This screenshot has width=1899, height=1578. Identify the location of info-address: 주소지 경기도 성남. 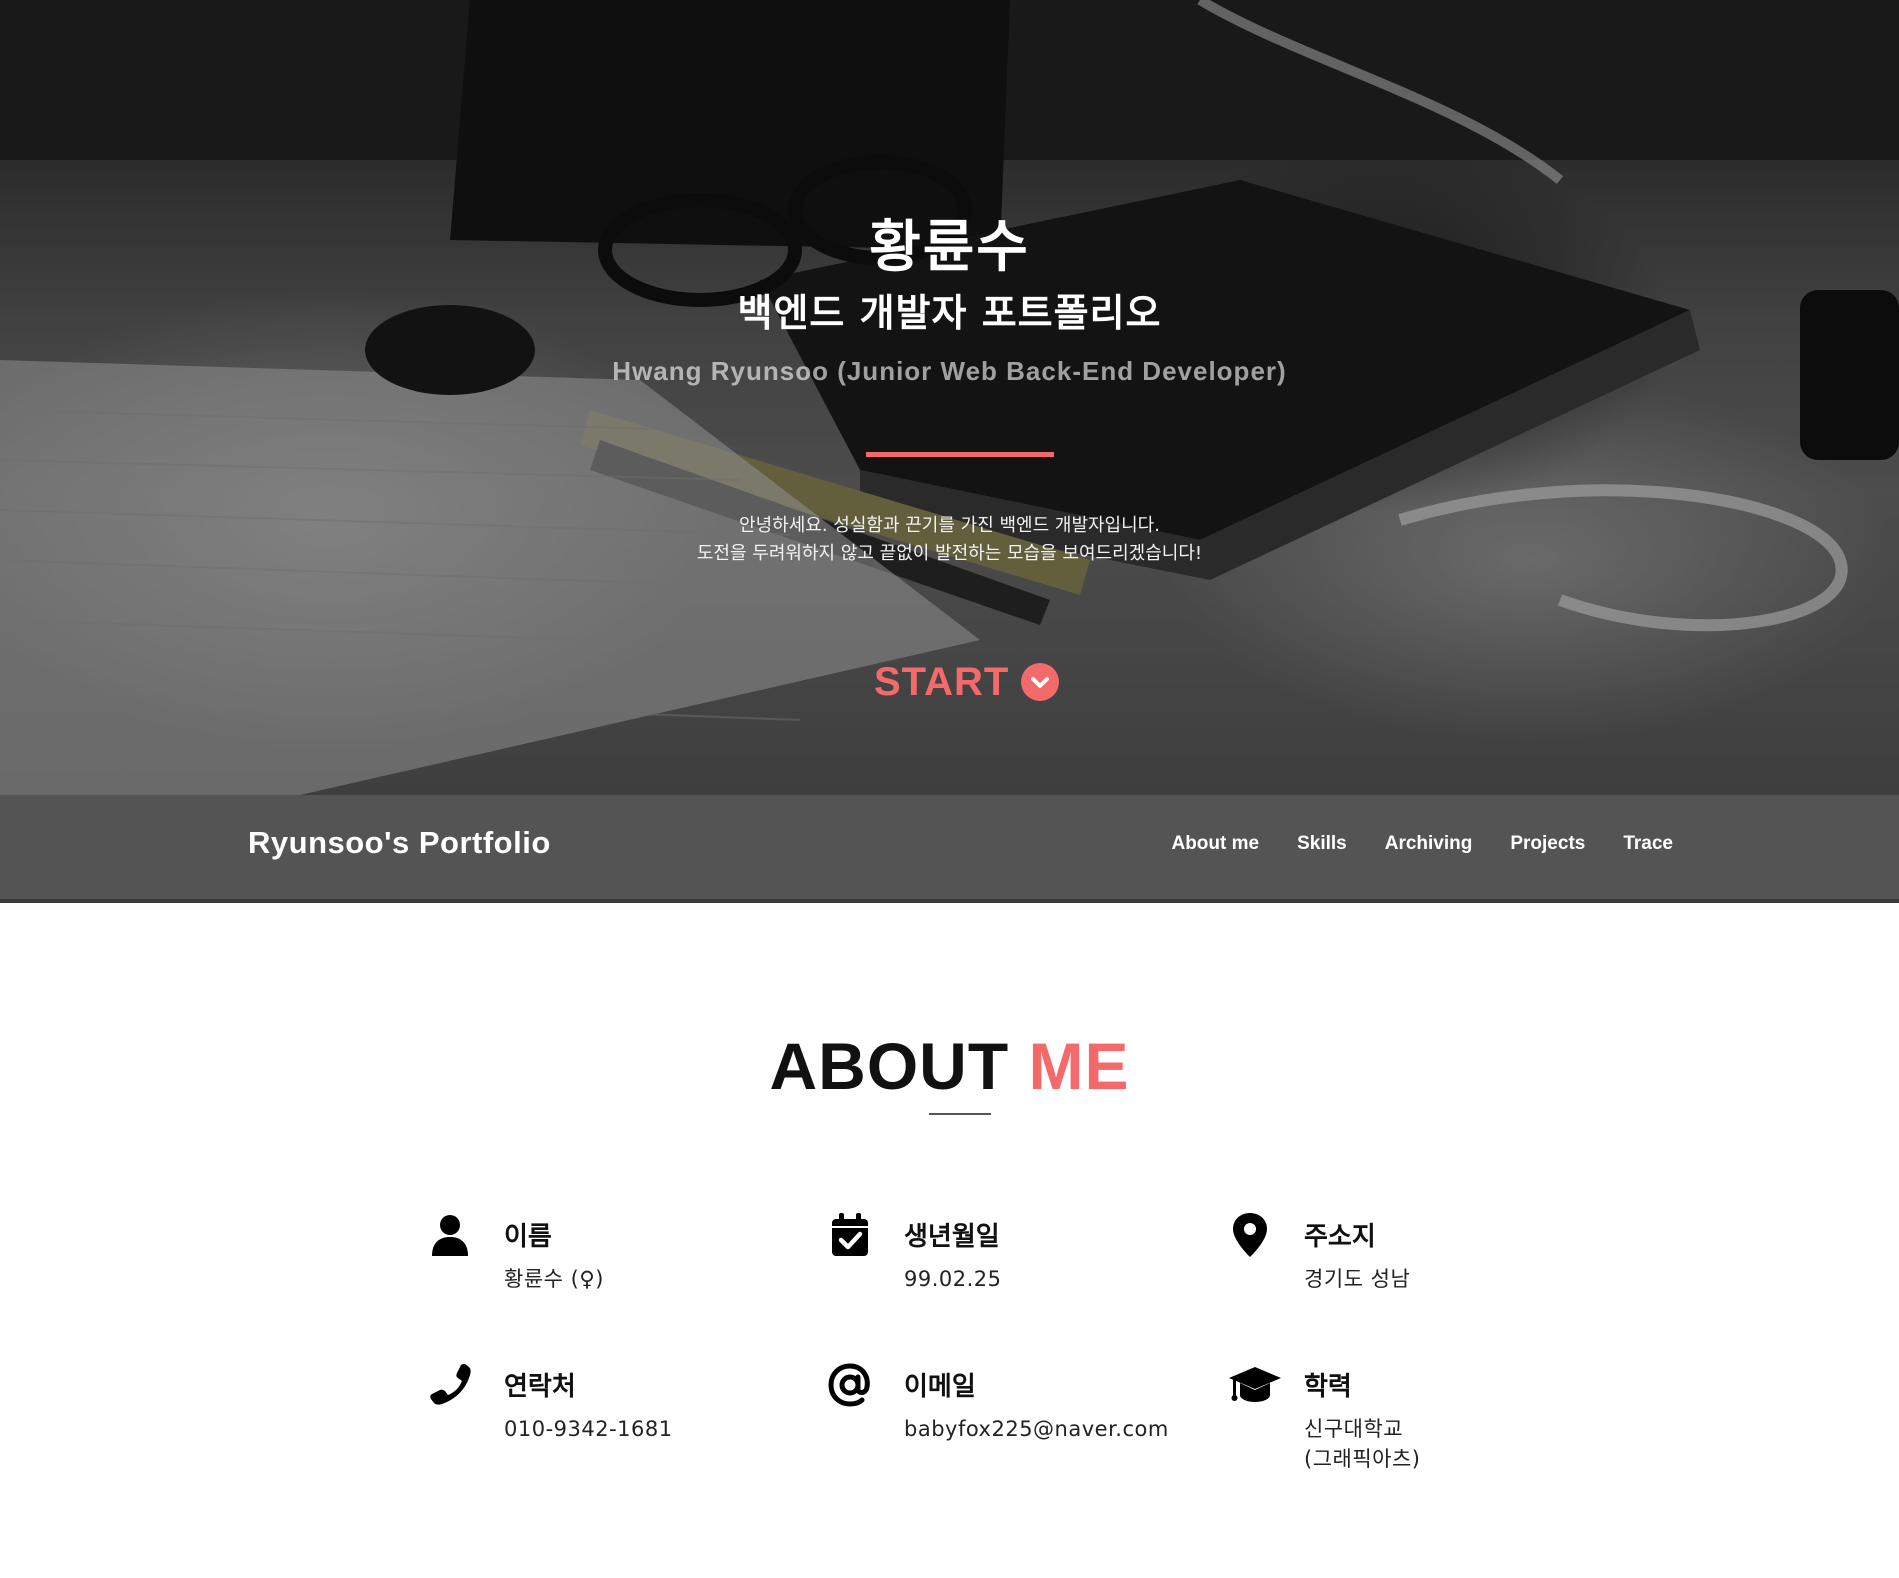
(1408, 1272).